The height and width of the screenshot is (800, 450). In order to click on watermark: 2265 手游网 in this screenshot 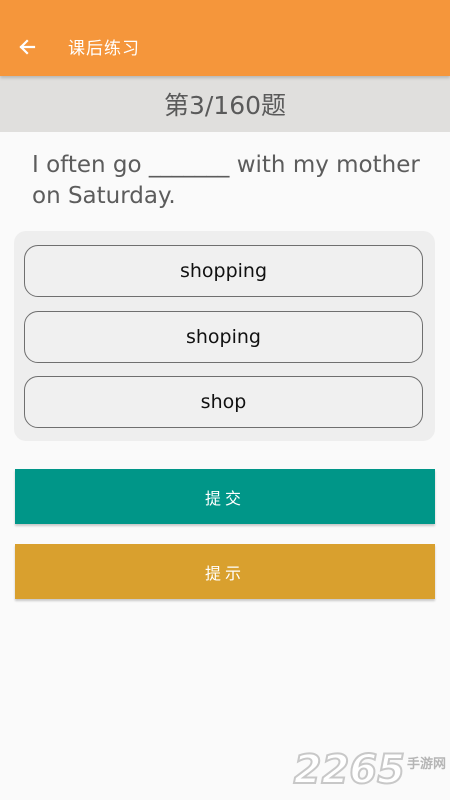, I will do `click(369, 770)`.